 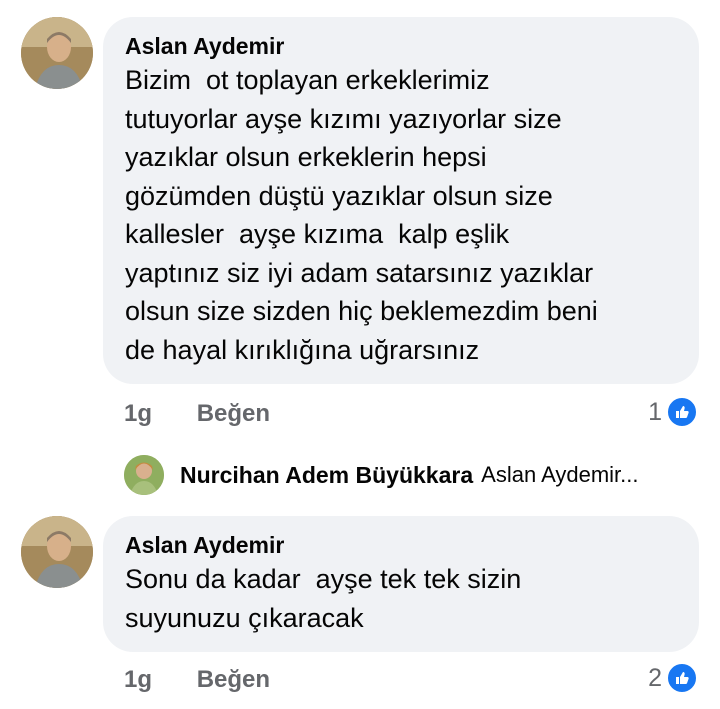 I want to click on reaction-summary: 2, so click(x=673, y=678).